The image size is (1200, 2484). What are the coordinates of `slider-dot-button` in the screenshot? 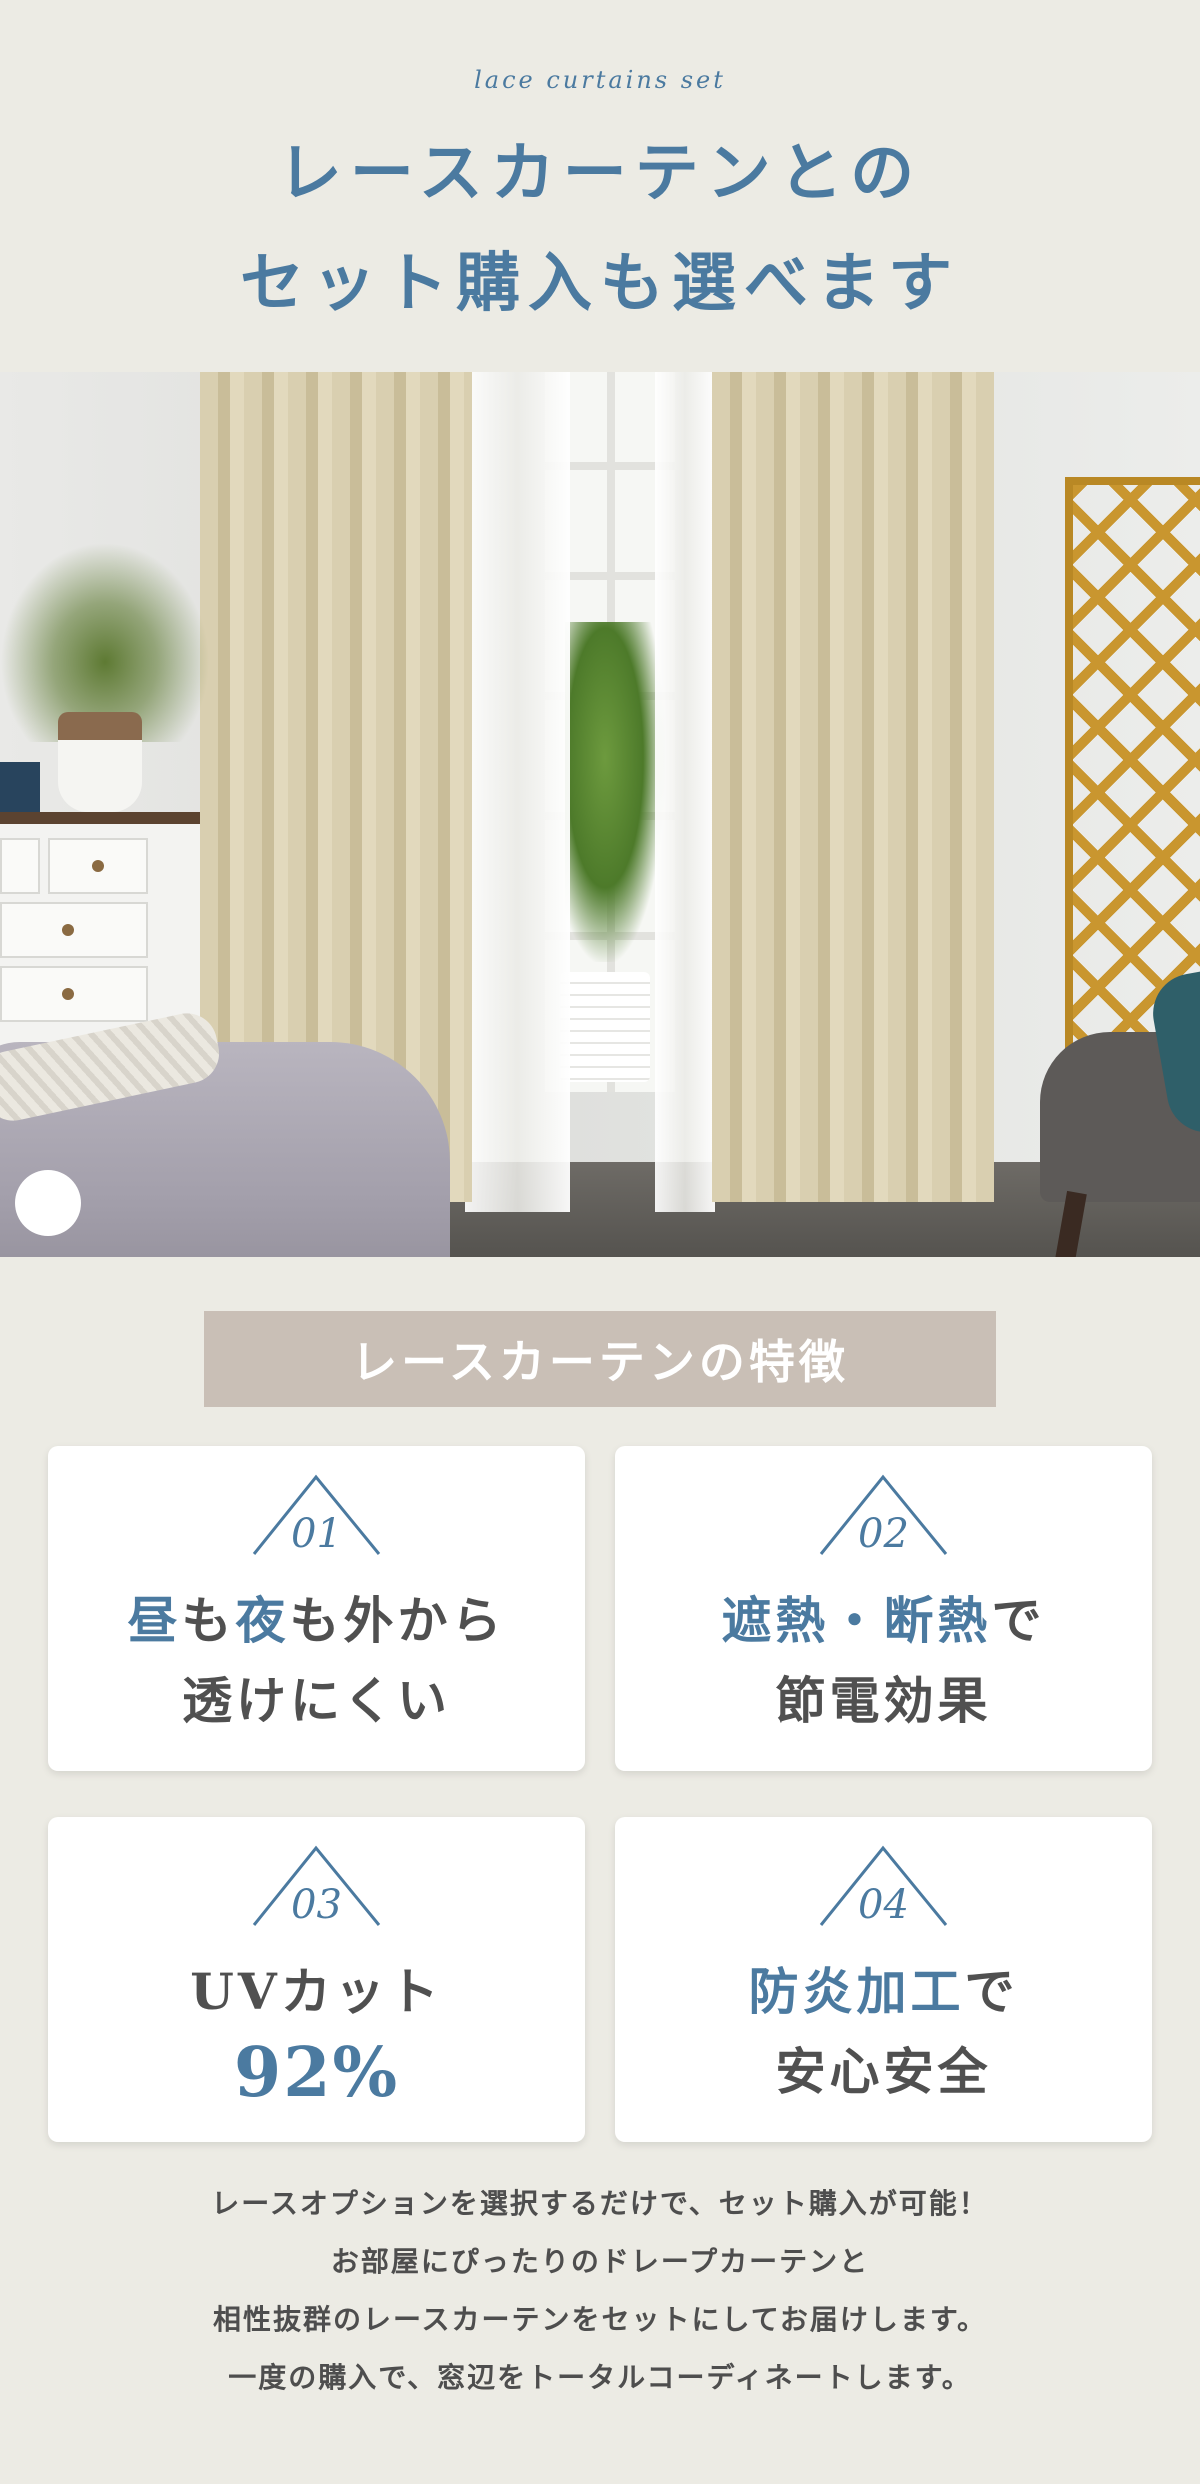 It's located at (48, 1203).